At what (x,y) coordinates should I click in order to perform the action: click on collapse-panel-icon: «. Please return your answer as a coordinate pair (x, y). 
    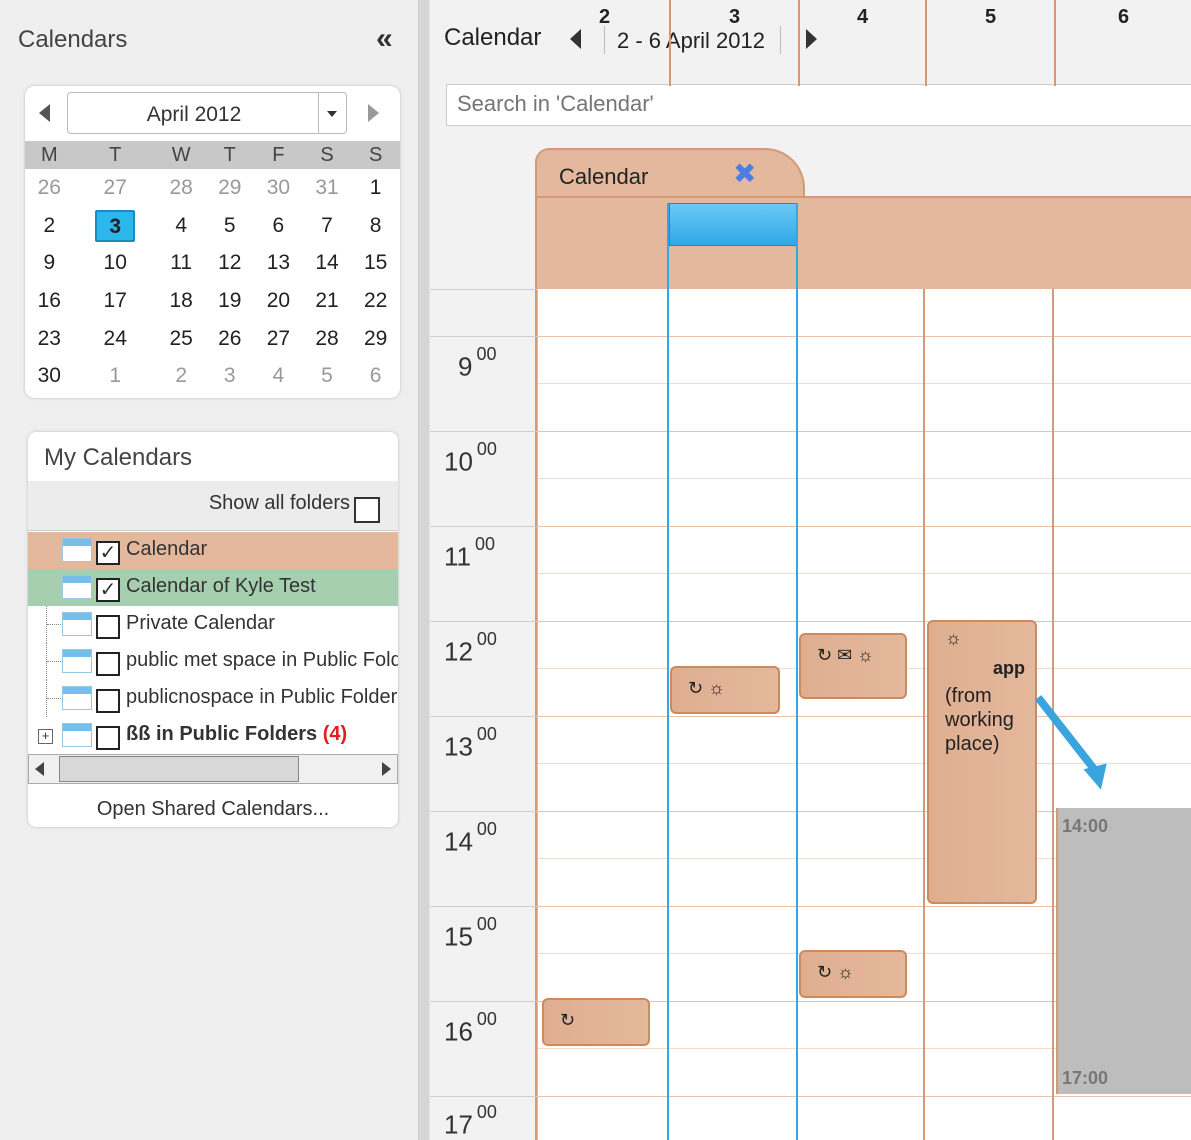
    Looking at the image, I should click on (384, 39).